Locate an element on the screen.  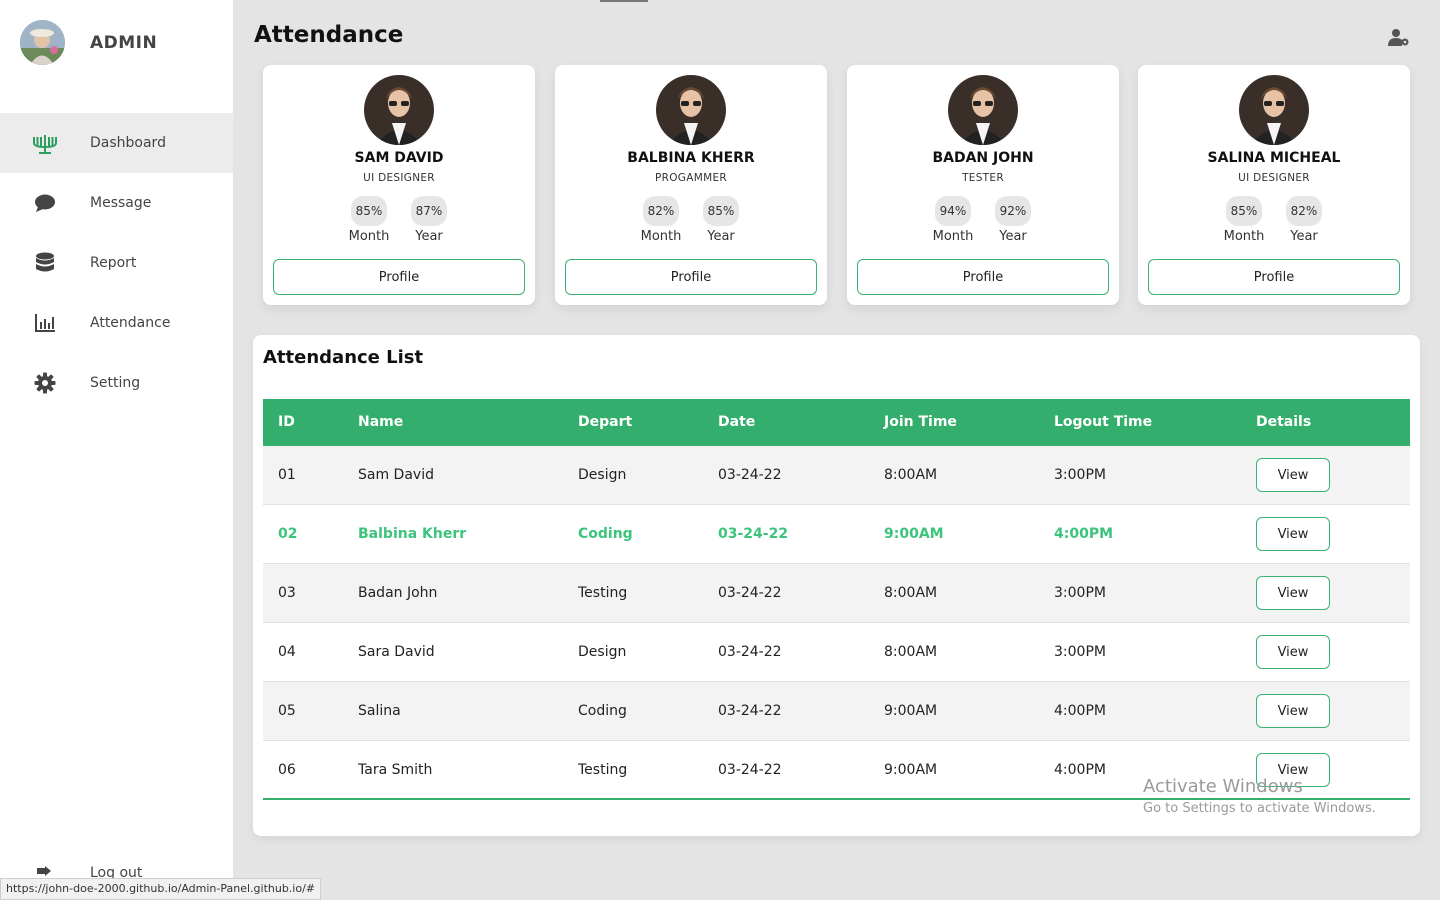
sidebar-item-attendance: Attendance is located at coordinates (116, 323).